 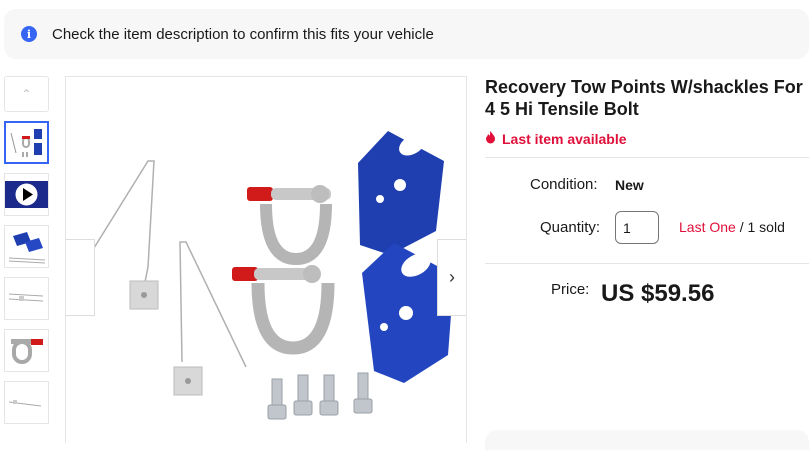 I want to click on price-value: US $59.56, so click(x=658, y=293).